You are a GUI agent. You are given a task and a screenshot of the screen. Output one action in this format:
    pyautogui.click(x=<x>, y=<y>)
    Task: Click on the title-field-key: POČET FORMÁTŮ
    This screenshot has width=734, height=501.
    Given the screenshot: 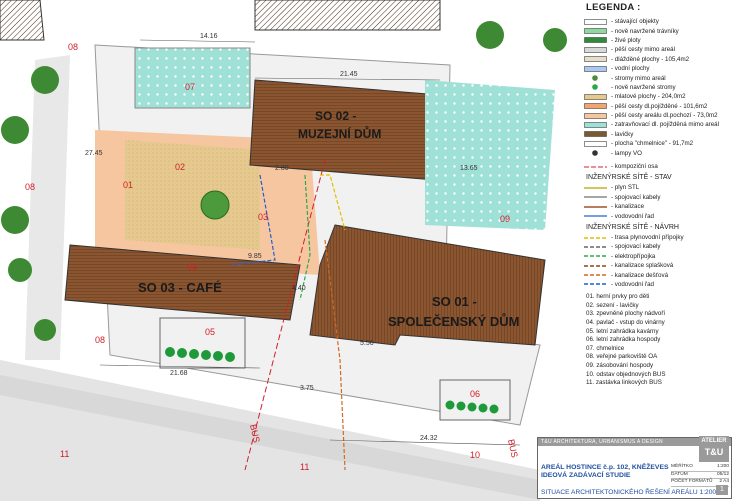 What is the action you would take?
    pyautogui.click(x=692, y=481)
    